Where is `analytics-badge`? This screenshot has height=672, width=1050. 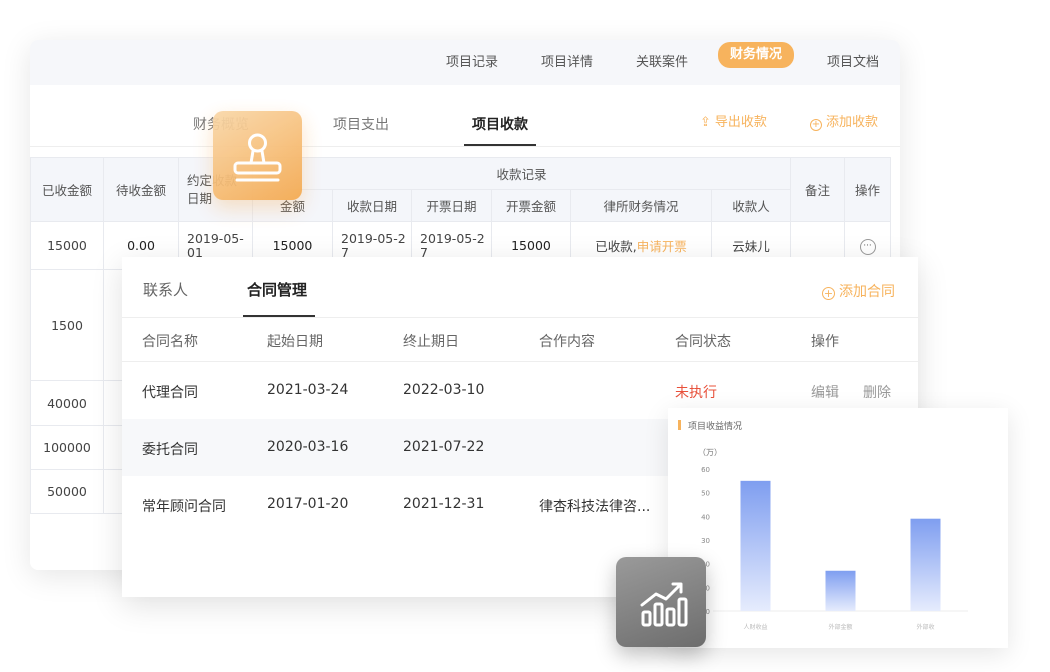
analytics-badge is located at coordinates (661, 602).